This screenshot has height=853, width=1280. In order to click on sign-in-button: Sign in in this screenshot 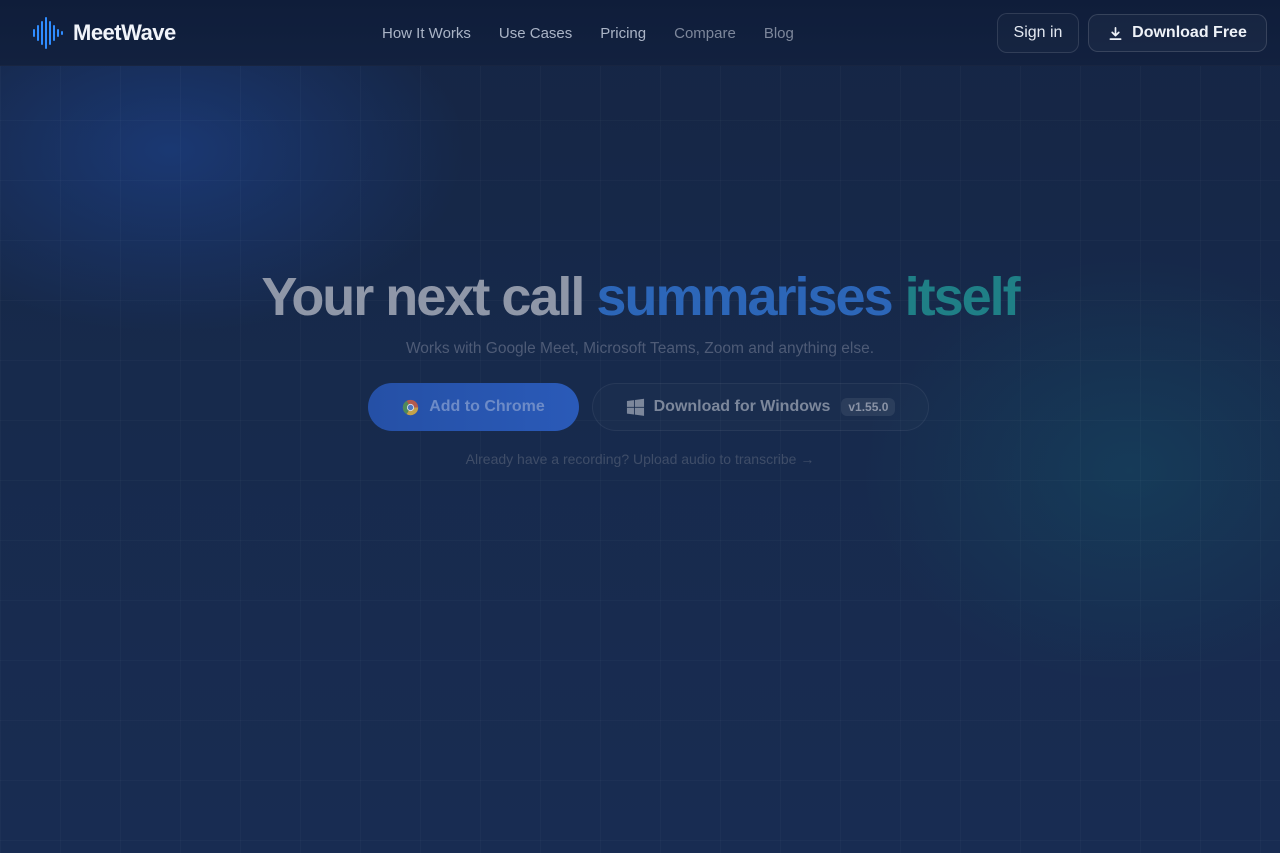, I will do `click(1038, 33)`.